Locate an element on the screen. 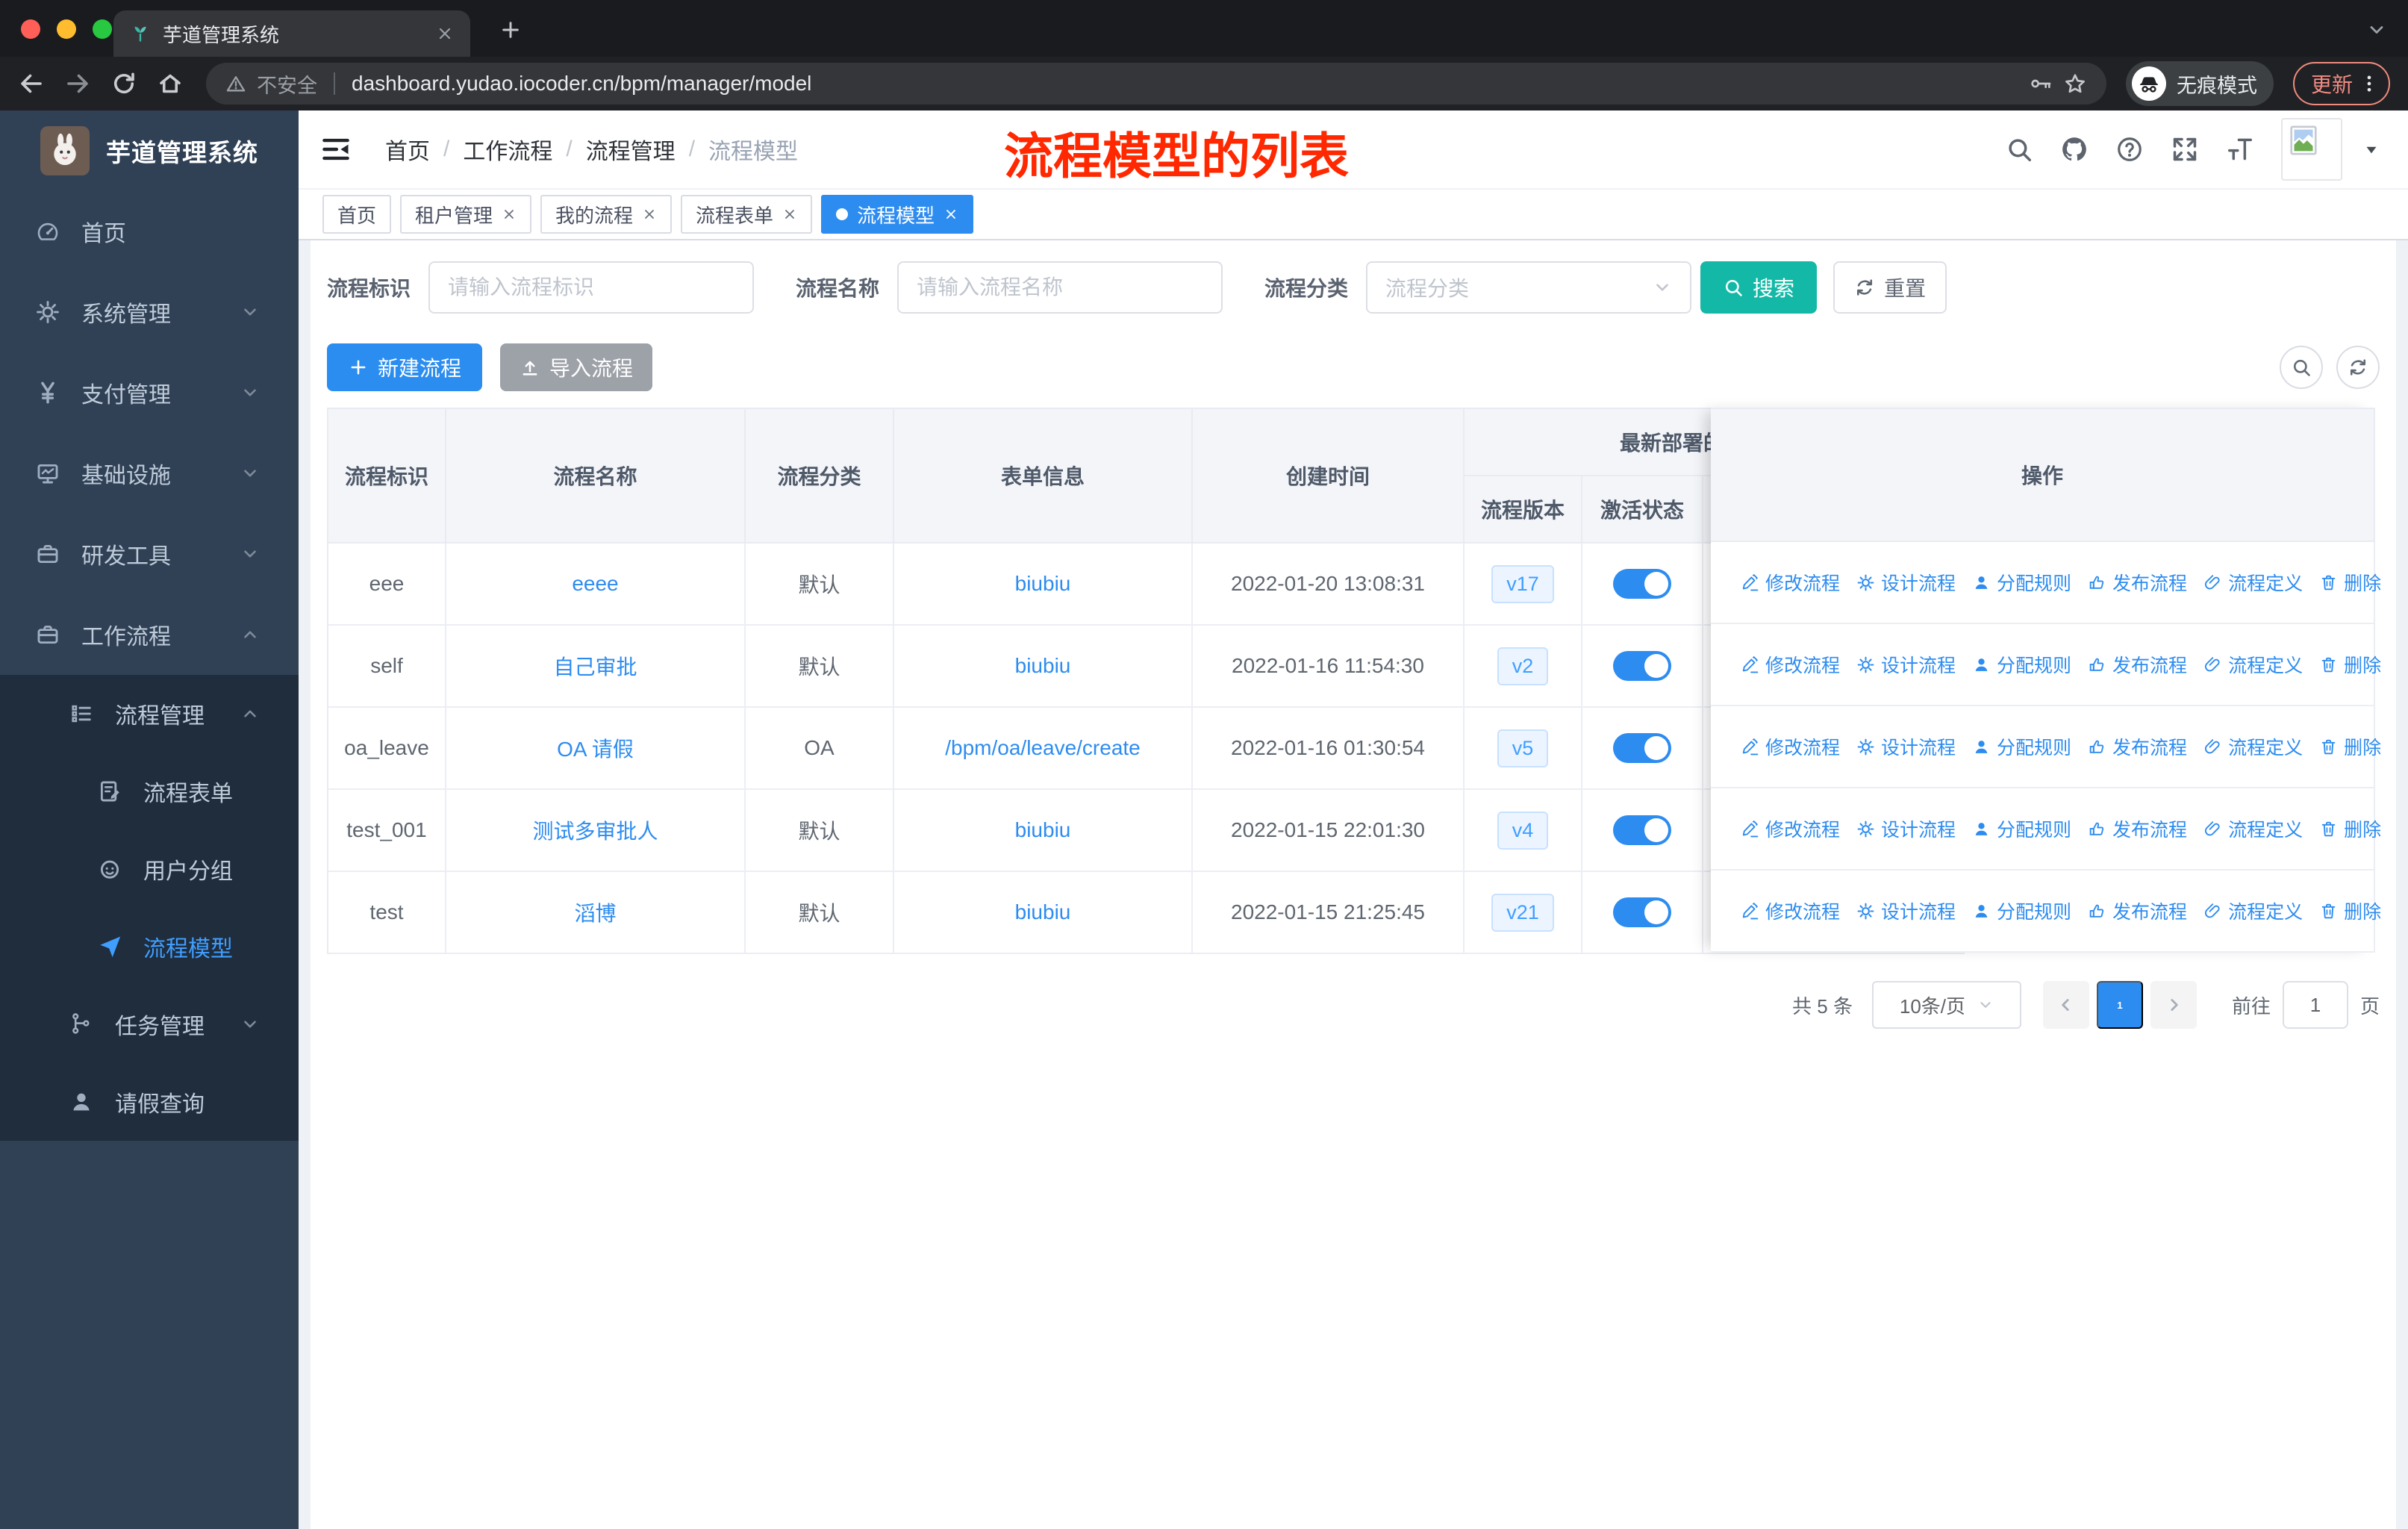 The image size is (2408, 1529). forward-icon is located at coordinates (77, 83).